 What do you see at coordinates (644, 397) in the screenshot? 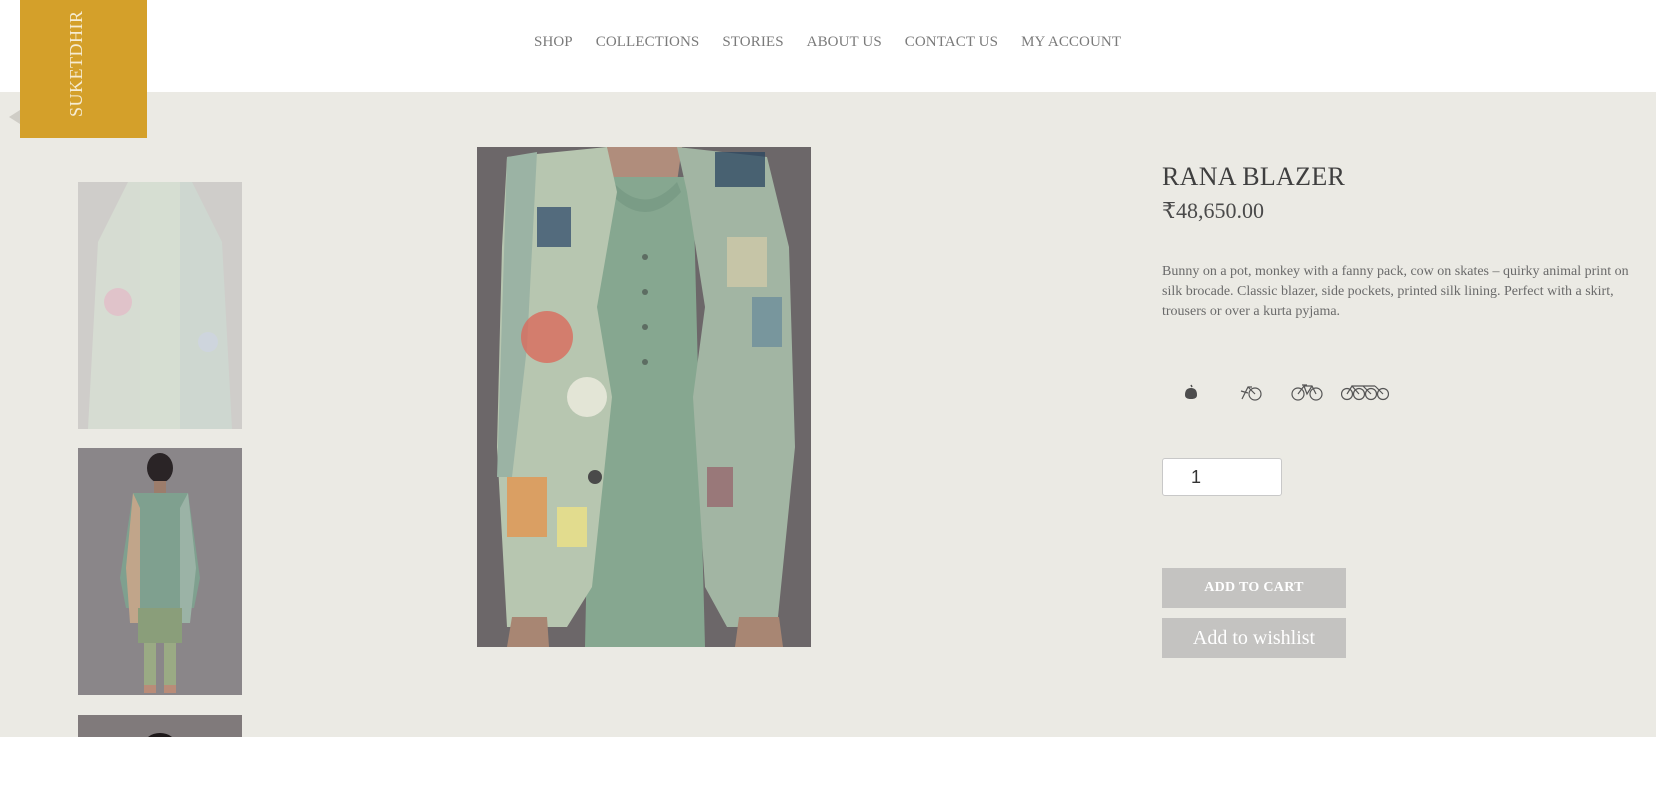
I see `main-product-image` at bounding box center [644, 397].